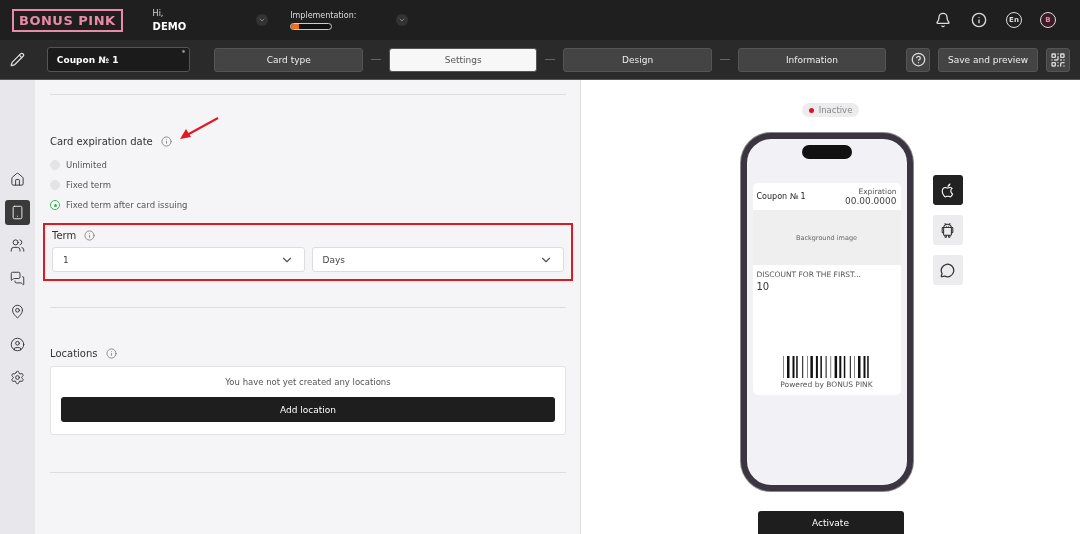 The image size is (1080, 534). I want to click on section-title: Term, so click(64, 235).